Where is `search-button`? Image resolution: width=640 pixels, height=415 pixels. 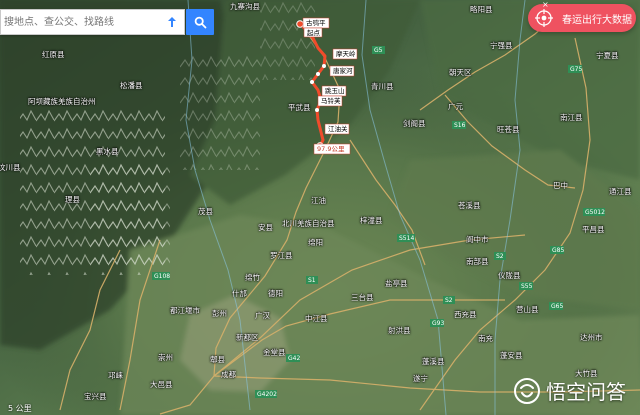 search-button is located at coordinates (200, 22).